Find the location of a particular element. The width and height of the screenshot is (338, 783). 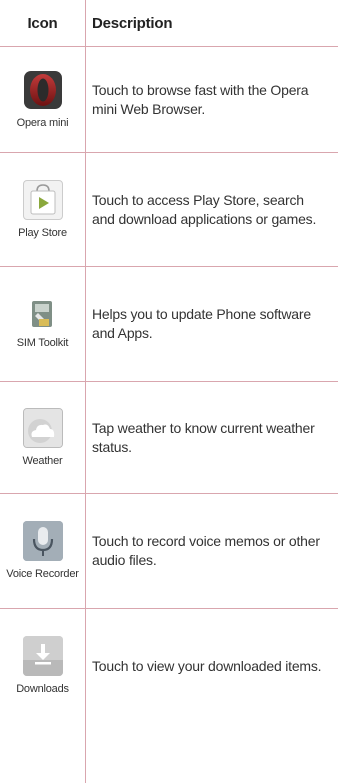

downloads-icon is located at coordinates (42, 656).